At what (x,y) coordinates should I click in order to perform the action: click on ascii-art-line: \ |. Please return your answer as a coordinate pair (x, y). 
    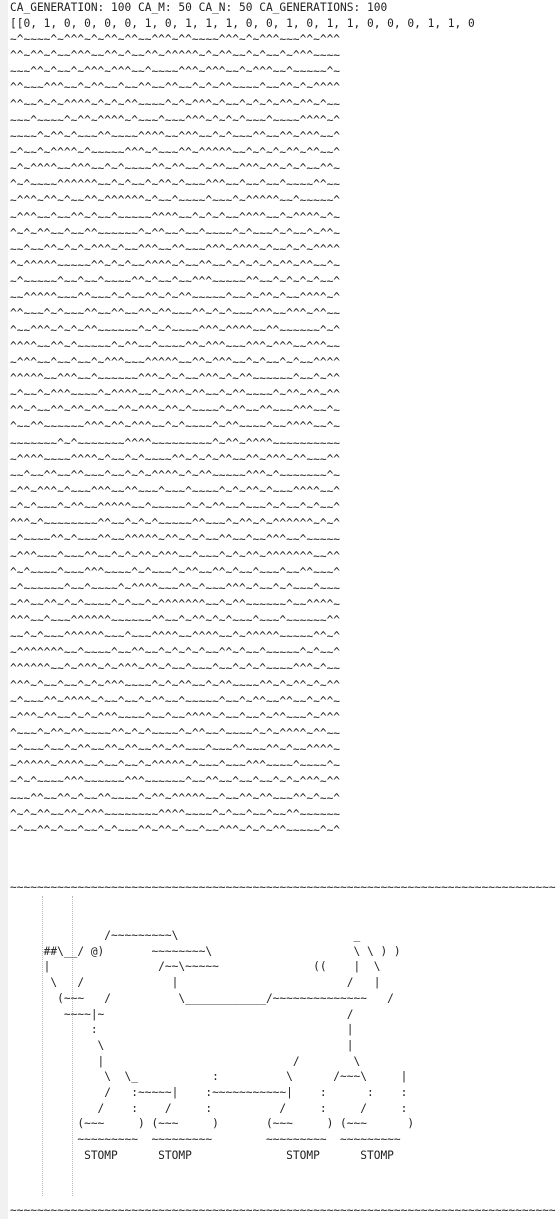
    Looking at the image, I should click on (182, 1045).